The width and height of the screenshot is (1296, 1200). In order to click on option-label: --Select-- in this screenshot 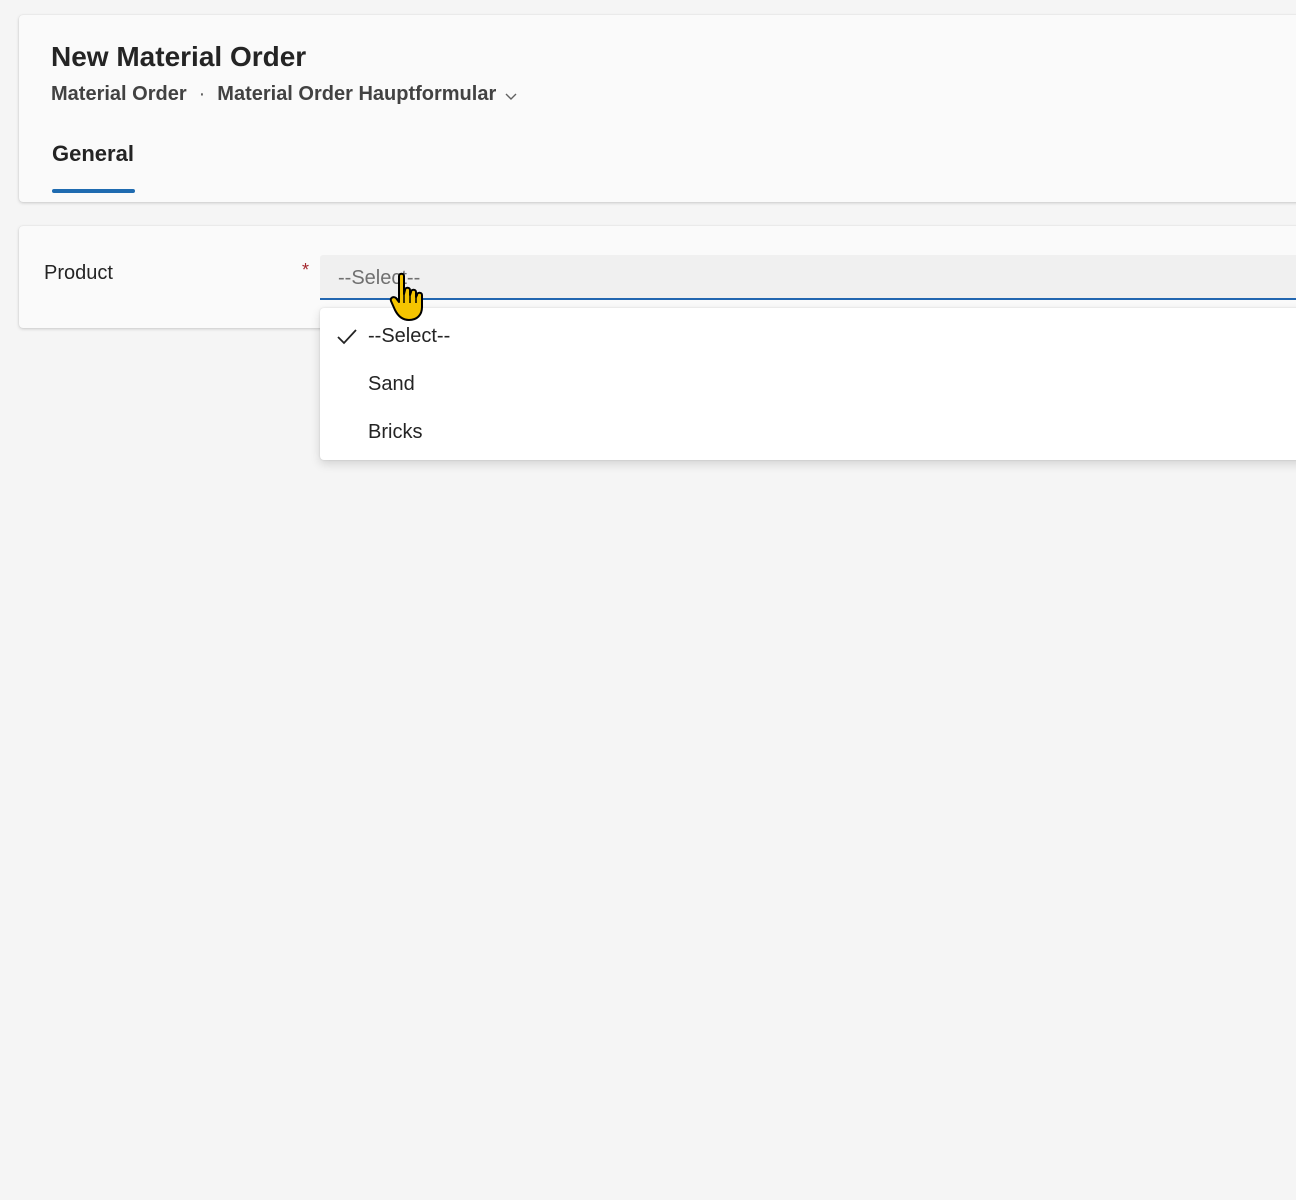, I will do `click(409, 336)`.